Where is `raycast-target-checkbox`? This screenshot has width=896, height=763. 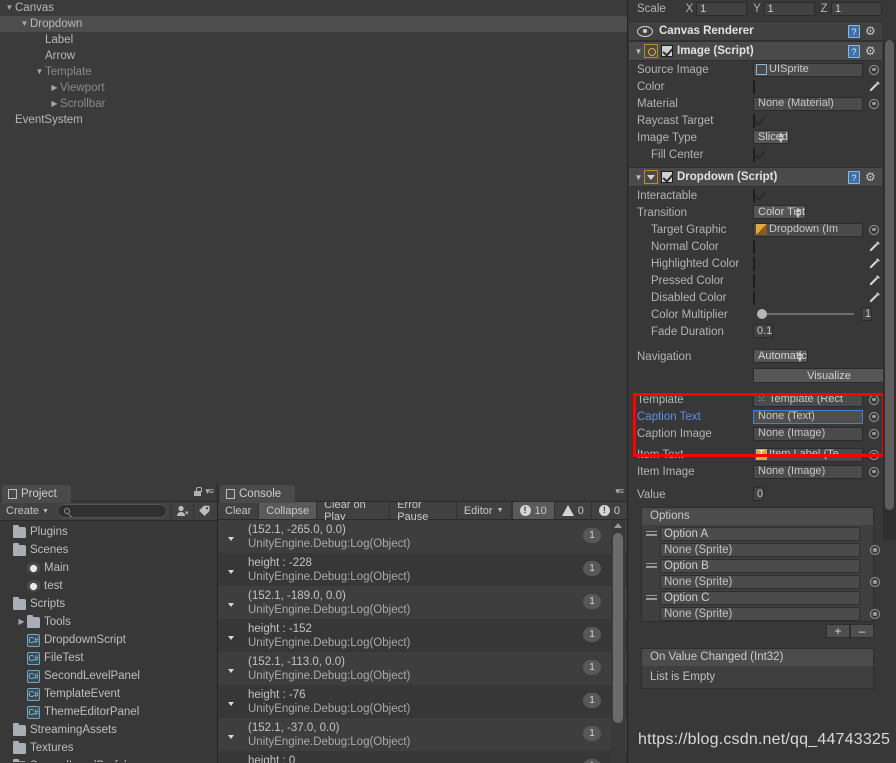 raycast-target-checkbox is located at coordinates (754, 120).